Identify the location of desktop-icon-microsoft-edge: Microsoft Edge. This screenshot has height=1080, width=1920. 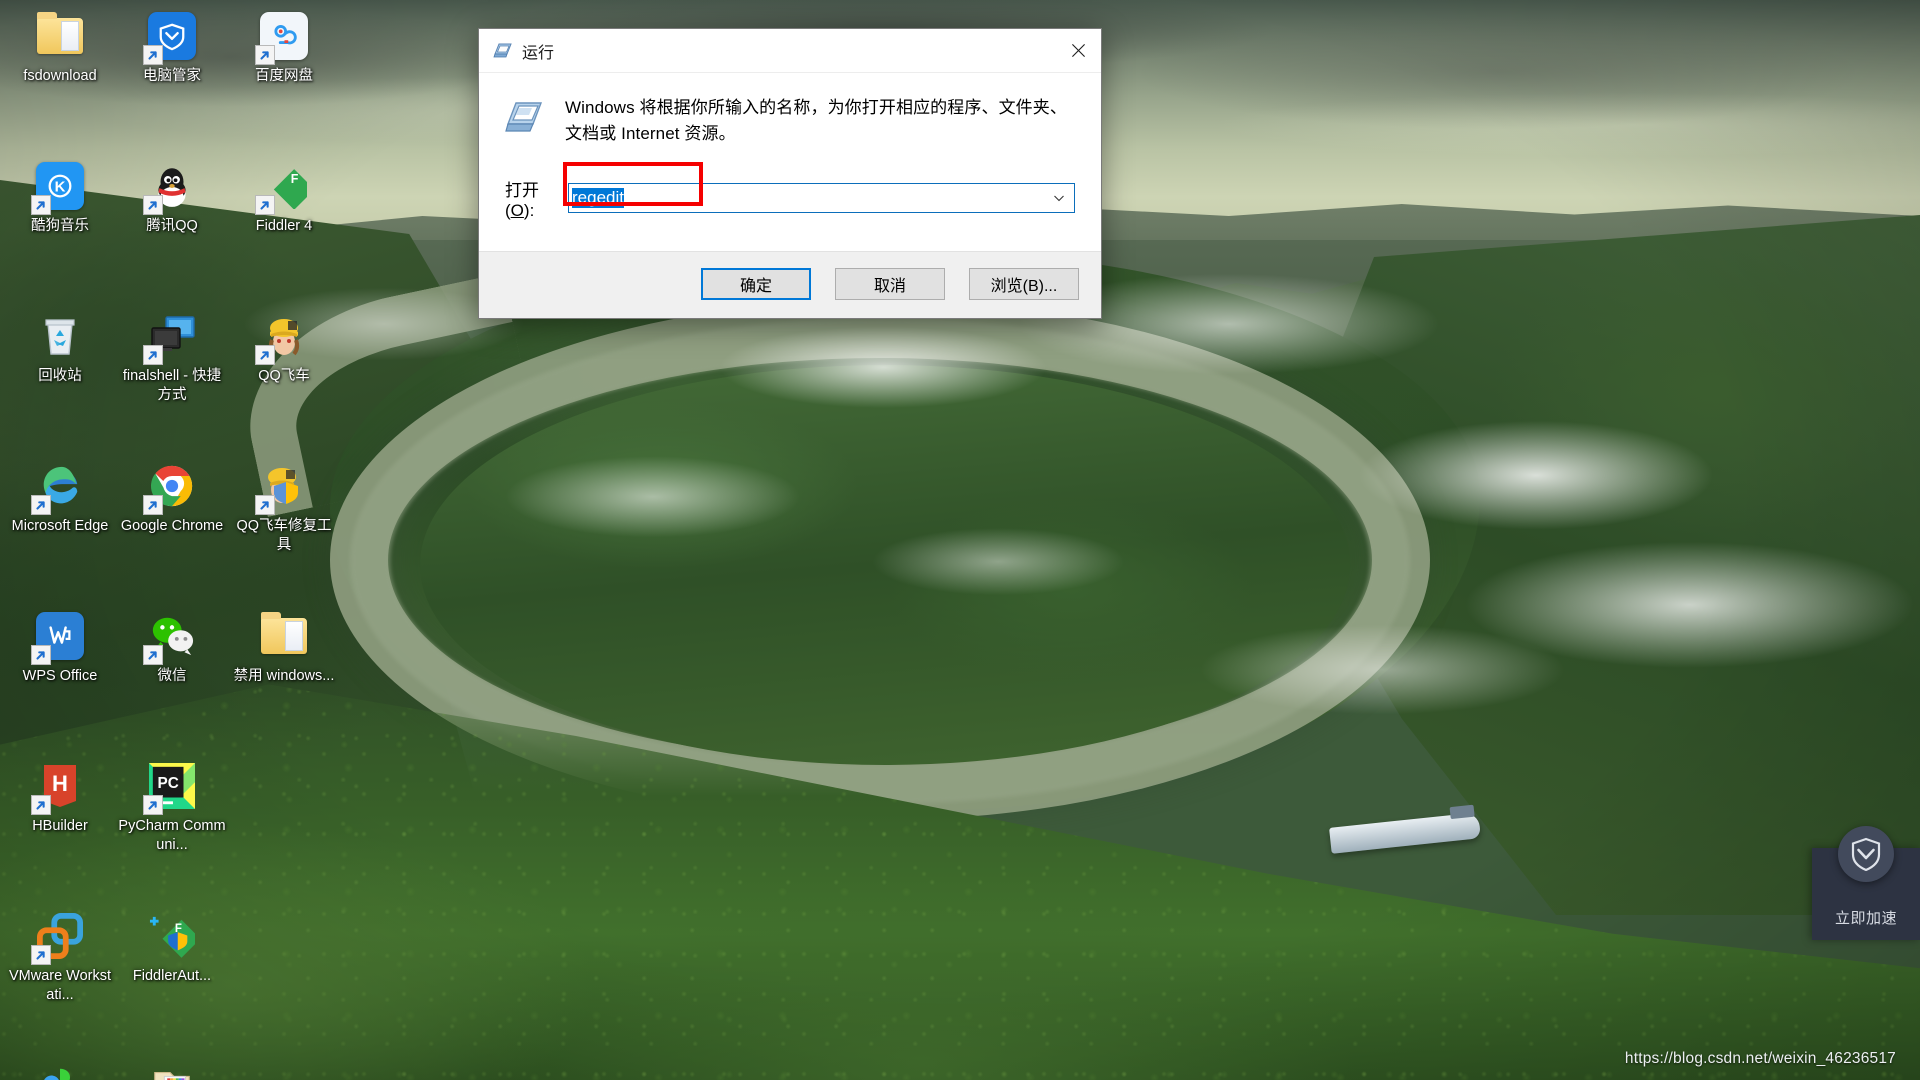
(60, 529).